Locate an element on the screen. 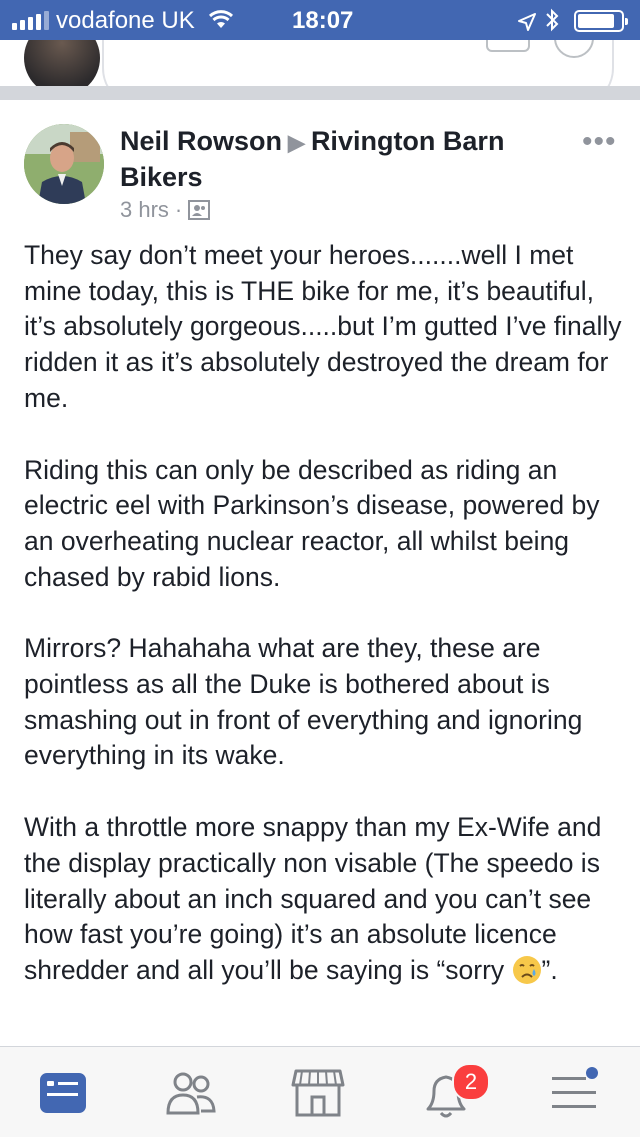 Image resolution: width=640 pixels, height=1137 pixels. tab-marketplace is located at coordinates (320, 1097).